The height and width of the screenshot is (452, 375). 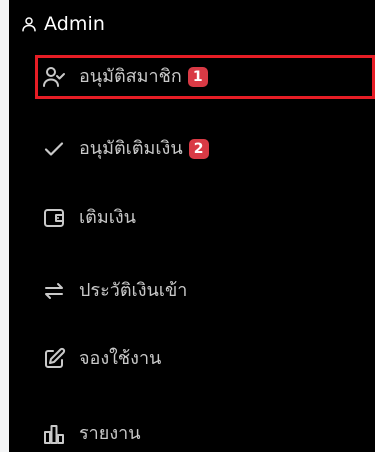 I want to click on menu-item-booking: จองใช้งาน, so click(x=205, y=359).